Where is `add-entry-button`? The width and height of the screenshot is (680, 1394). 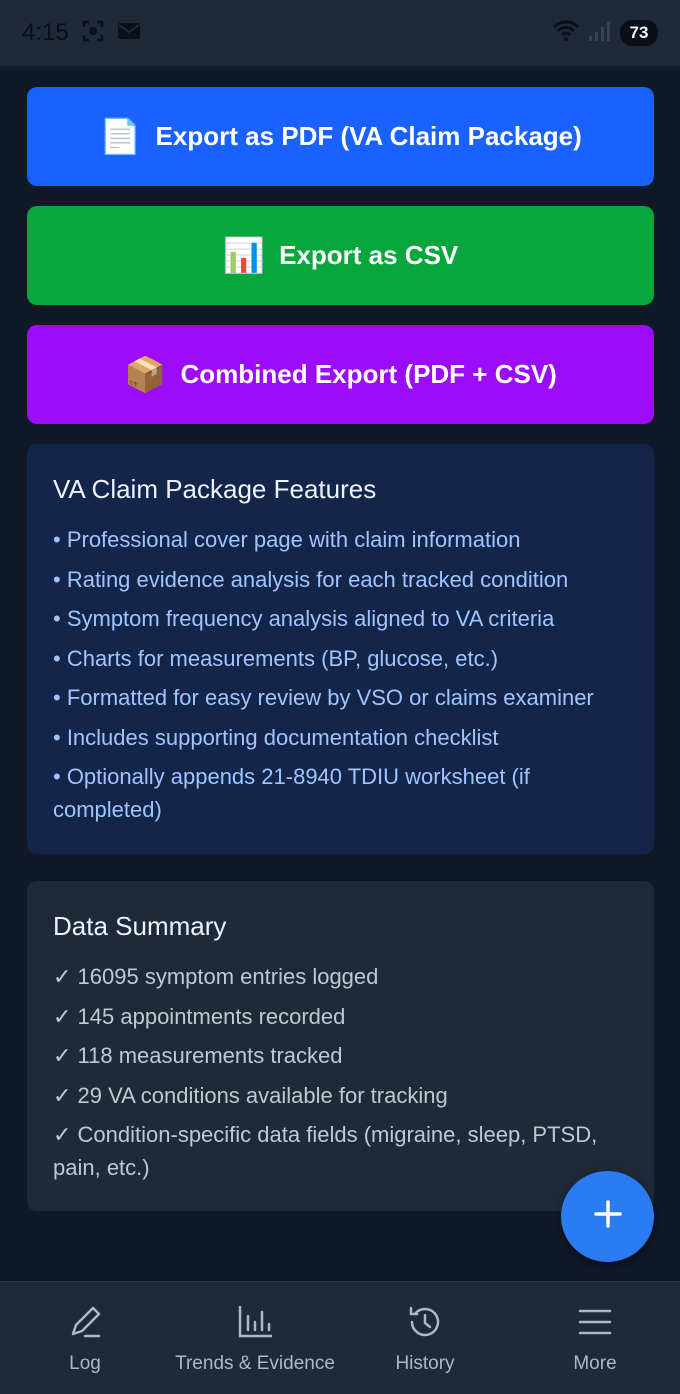 add-entry-button is located at coordinates (607, 1216).